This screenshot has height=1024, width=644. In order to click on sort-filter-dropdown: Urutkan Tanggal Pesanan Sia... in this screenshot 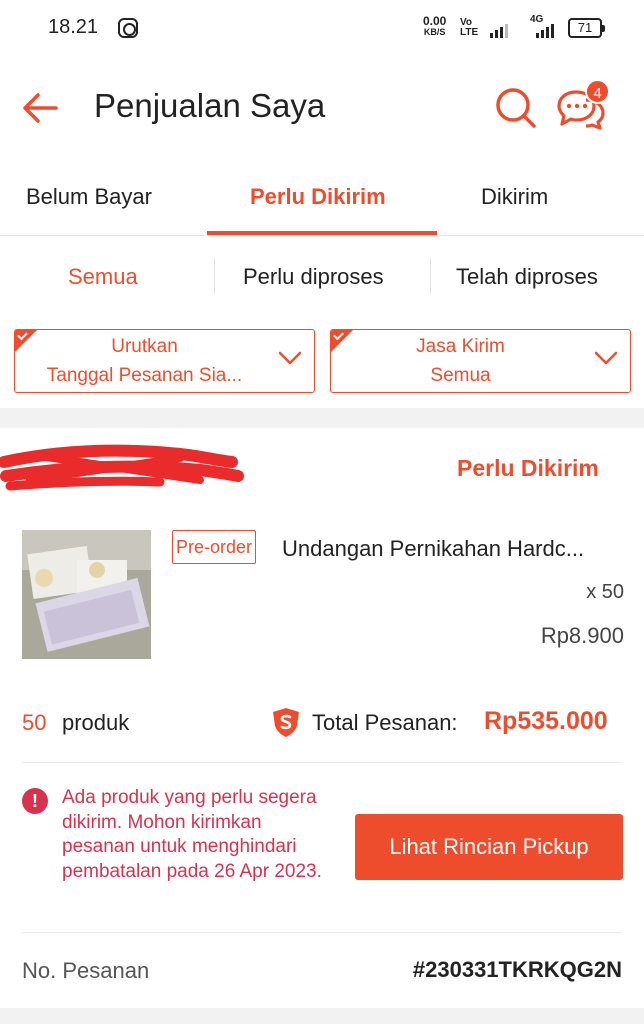, I will do `click(164, 361)`.